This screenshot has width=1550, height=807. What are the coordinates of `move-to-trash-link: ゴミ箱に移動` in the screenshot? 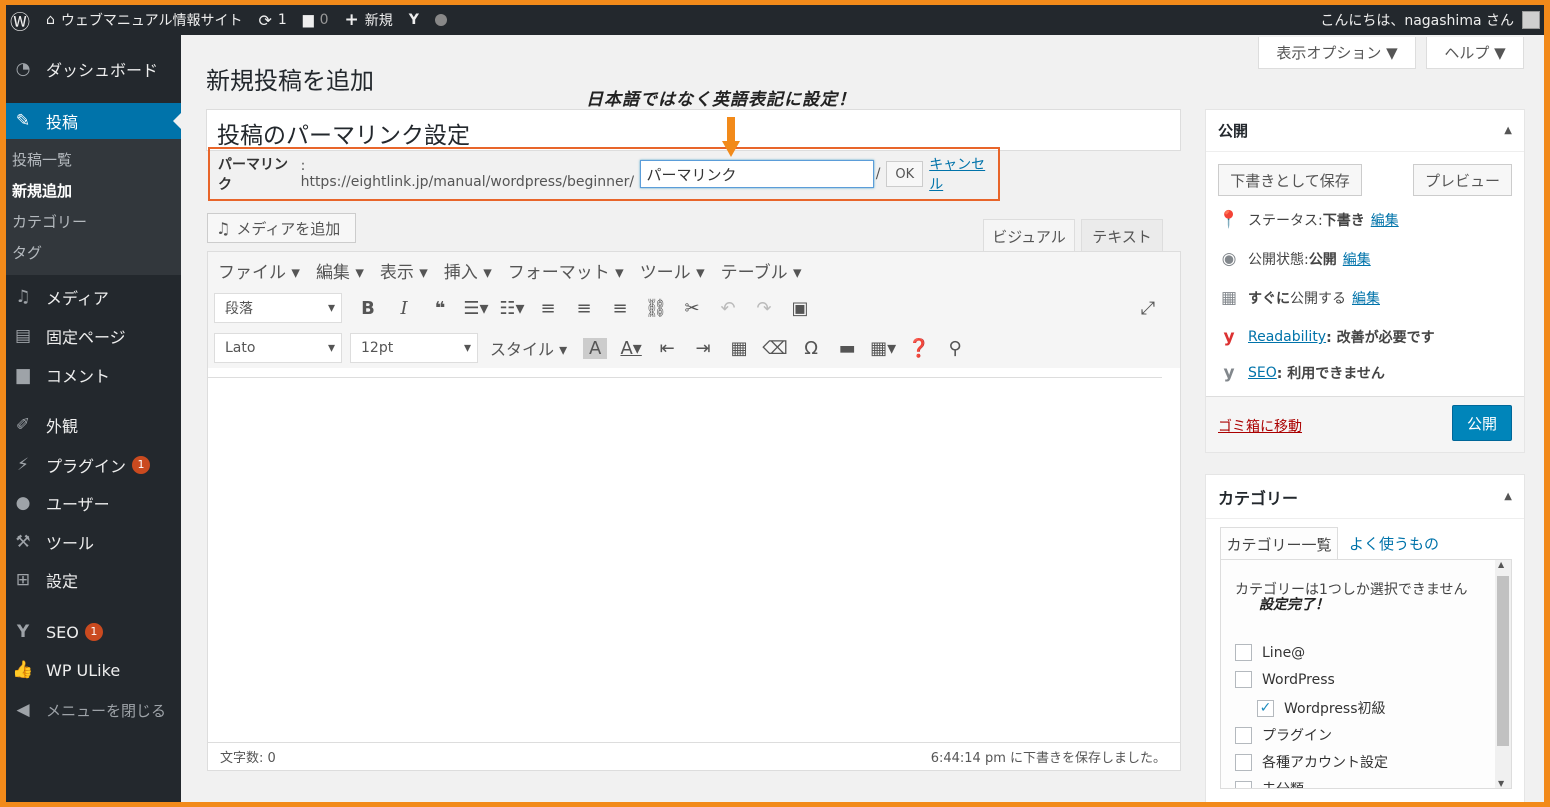 It's located at (1260, 426).